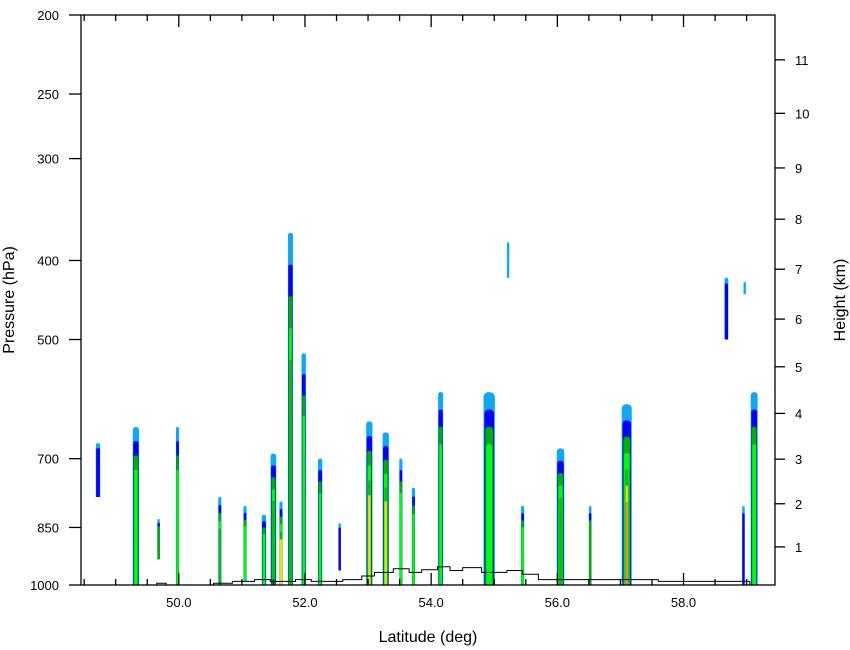  What do you see at coordinates (557, 602) in the screenshot?
I see `x-tick-label: 56.0` at bounding box center [557, 602].